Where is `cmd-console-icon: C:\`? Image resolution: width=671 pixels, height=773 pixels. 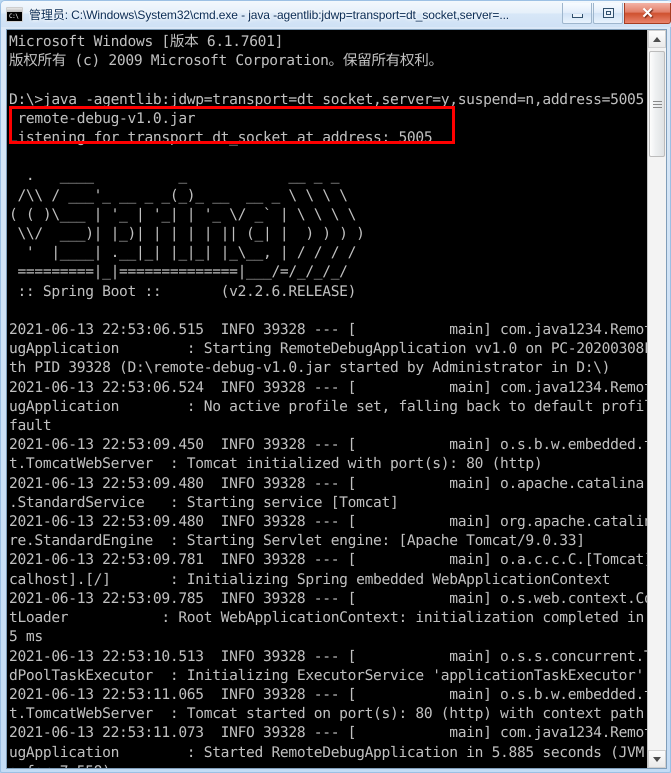 cmd-console-icon: C:\ is located at coordinates (14, 14).